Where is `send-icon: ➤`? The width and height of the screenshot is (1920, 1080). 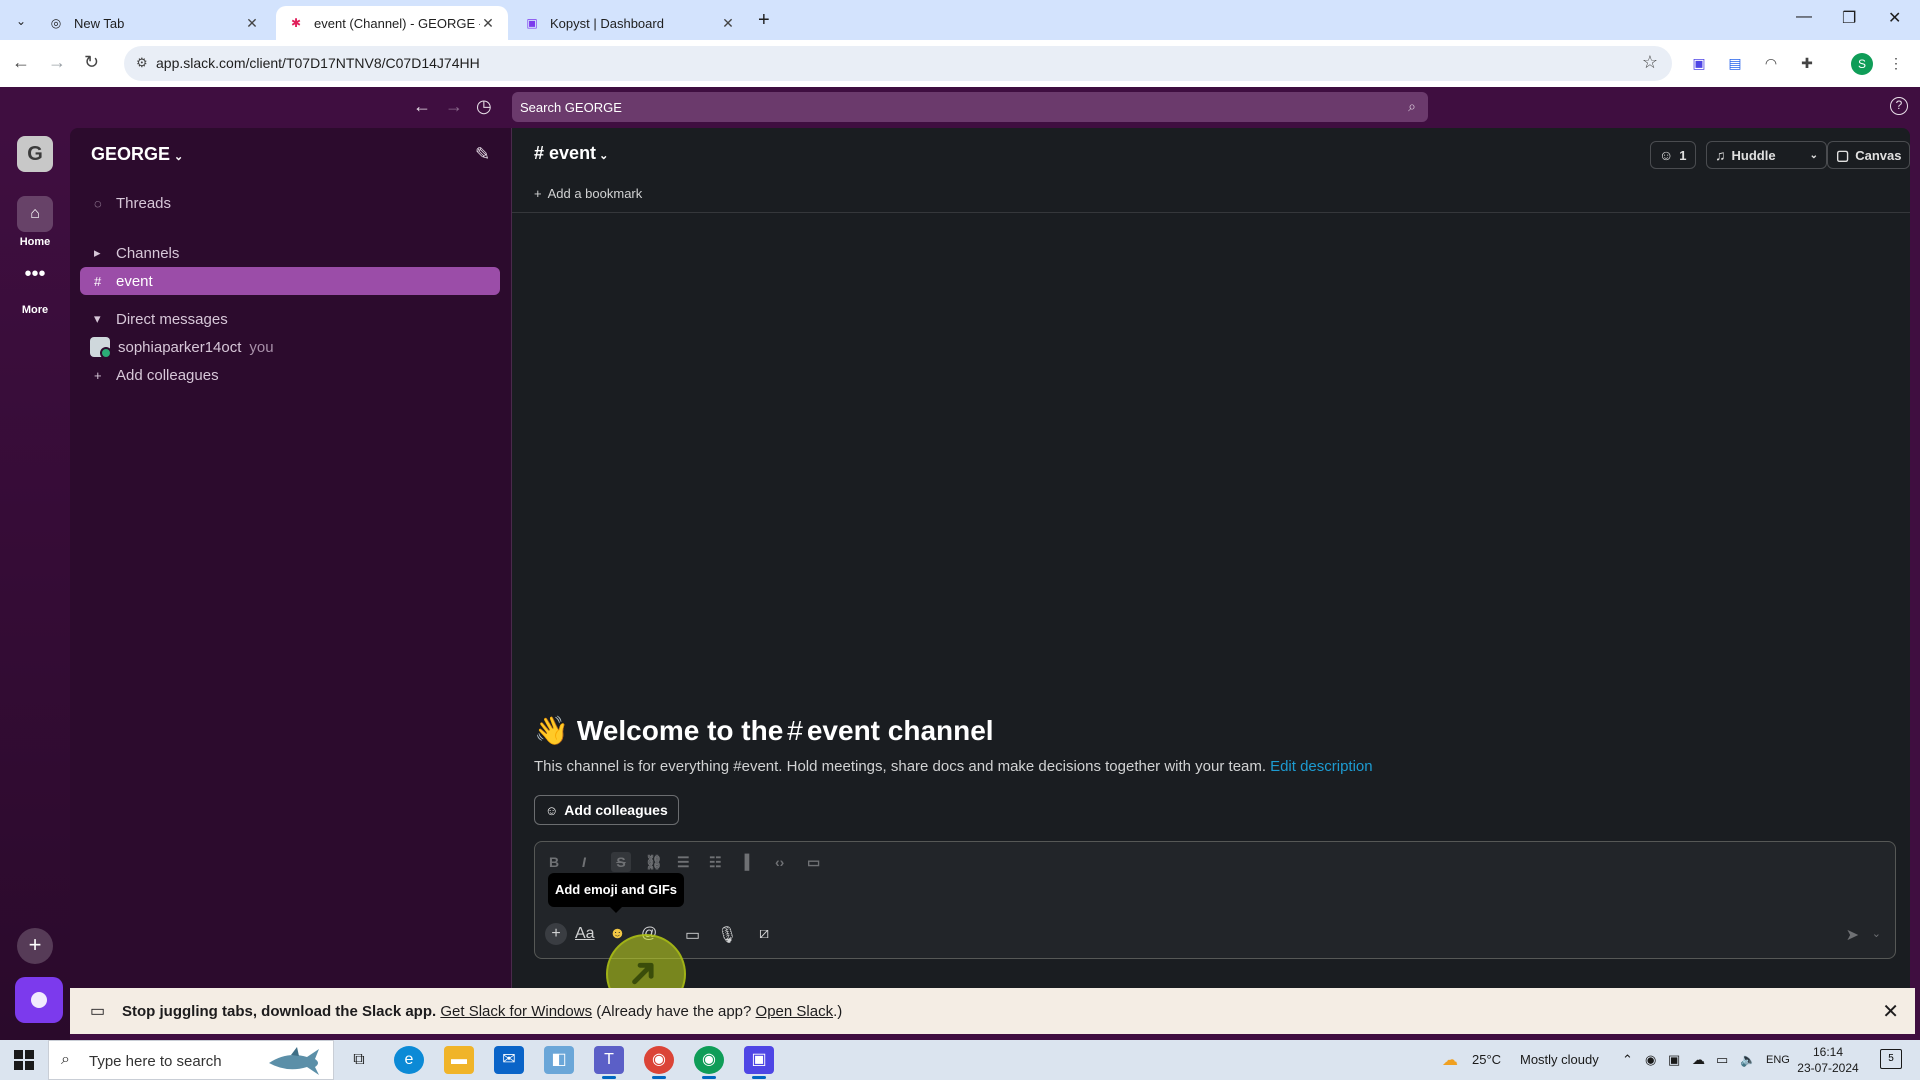 send-icon: ➤ is located at coordinates (1852, 935).